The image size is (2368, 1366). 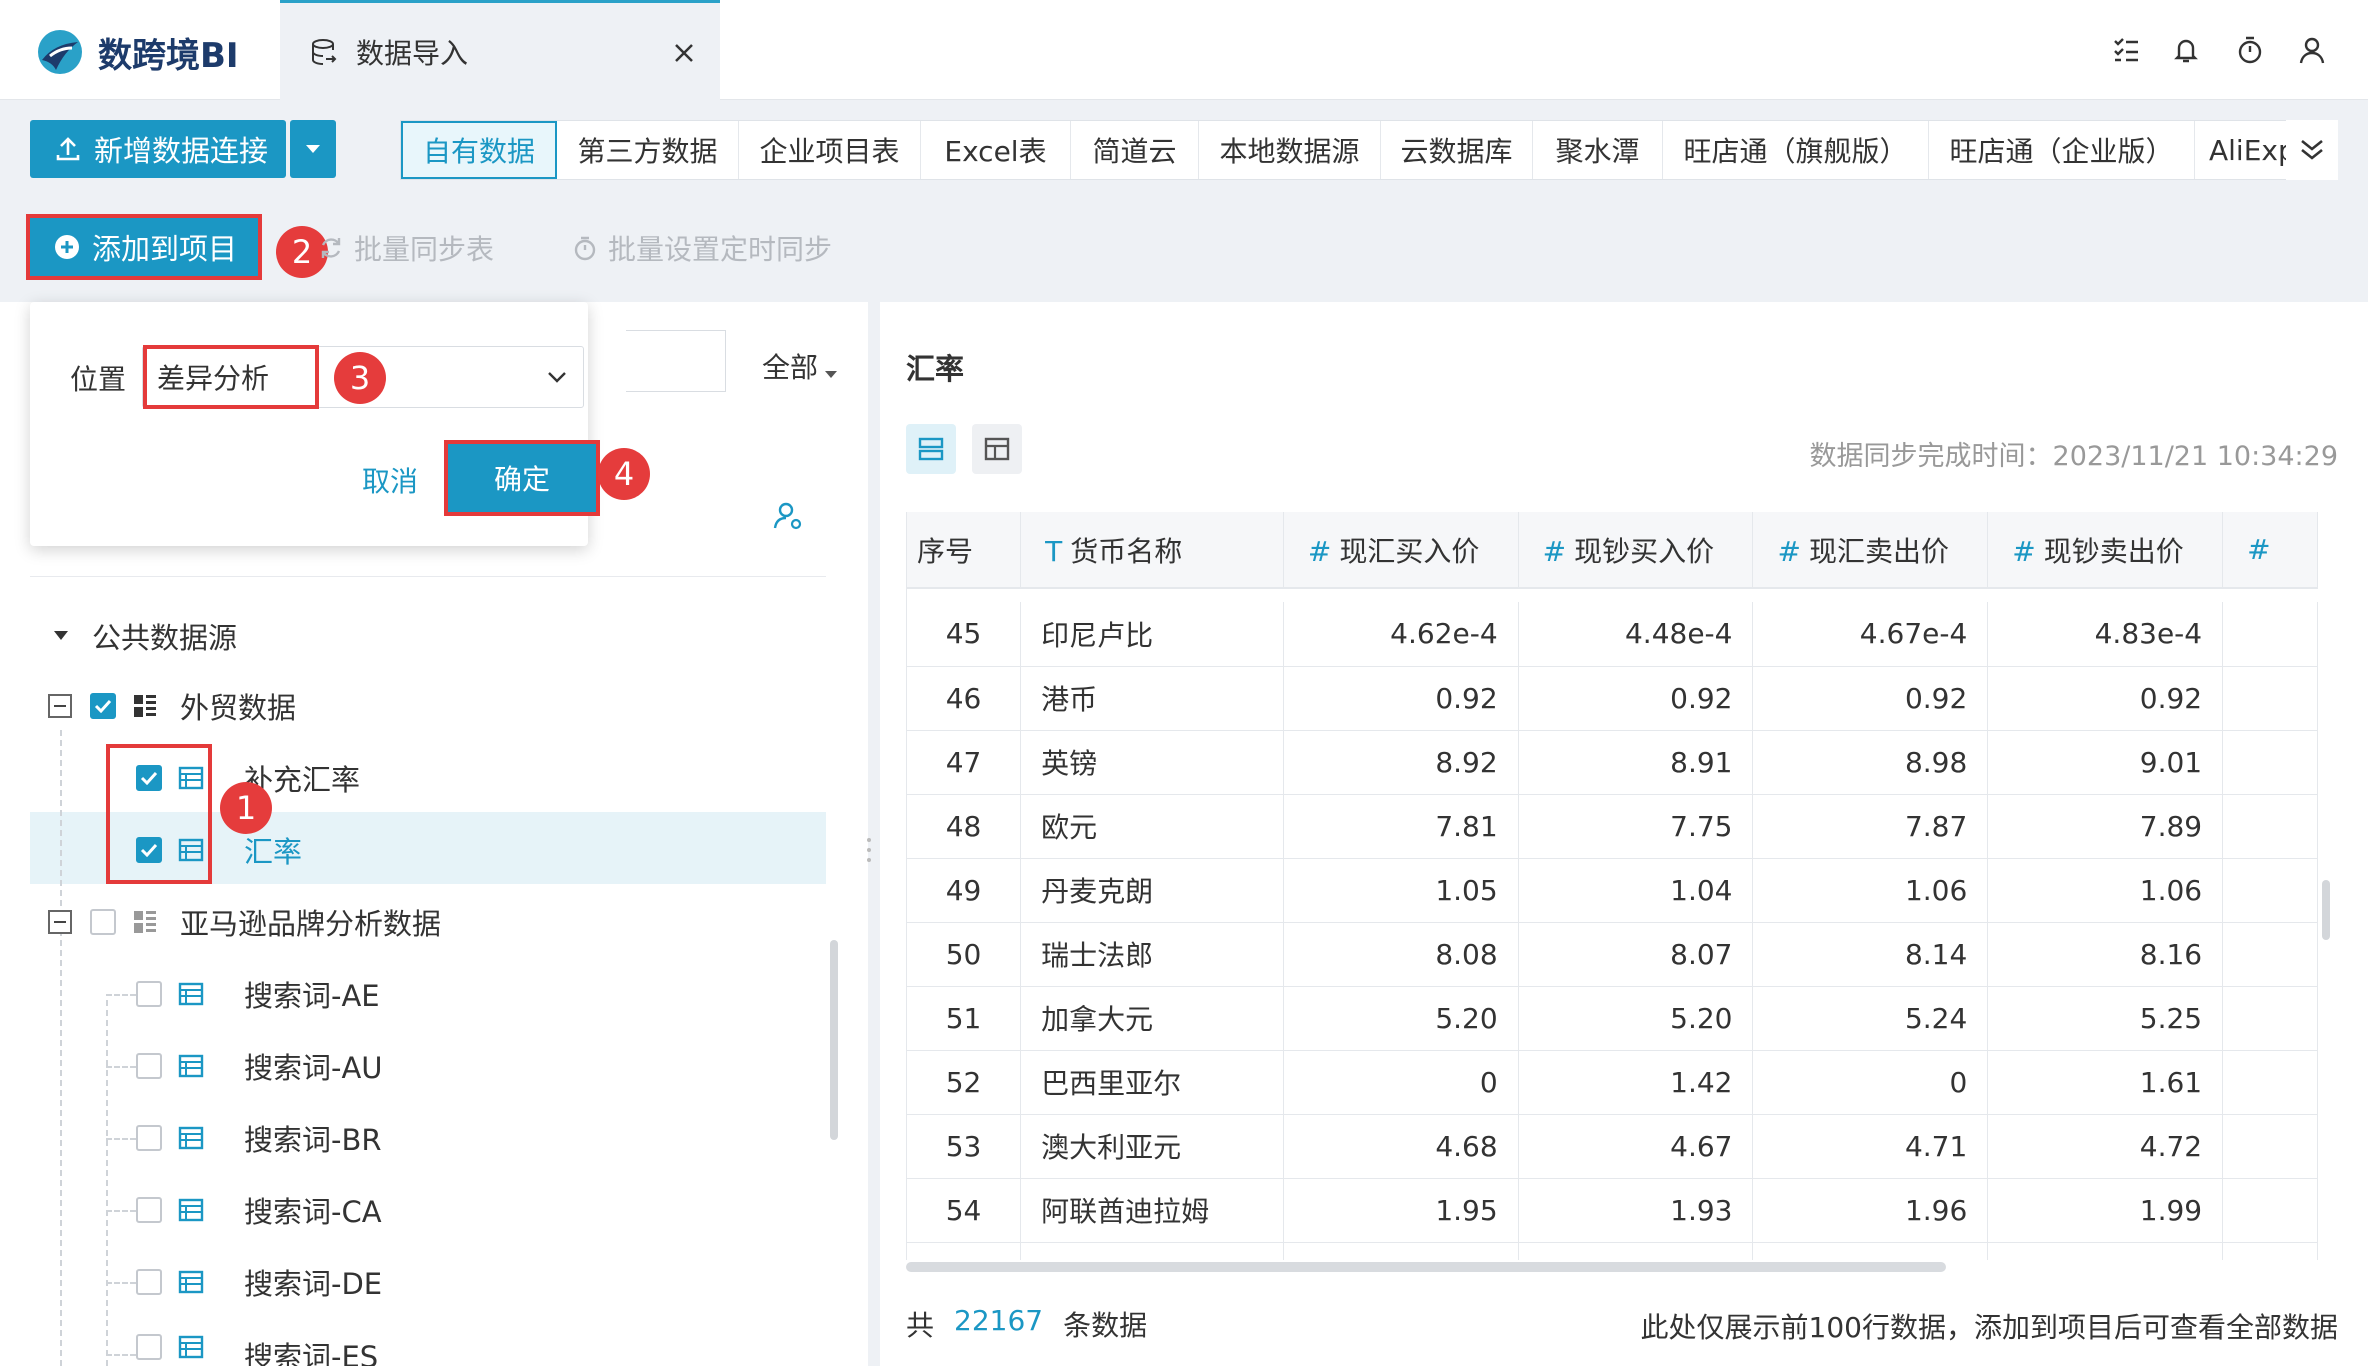 I want to click on add-to-project-popup: 位置 差异分析 3 取消 确定 4, so click(x=340, y=424).